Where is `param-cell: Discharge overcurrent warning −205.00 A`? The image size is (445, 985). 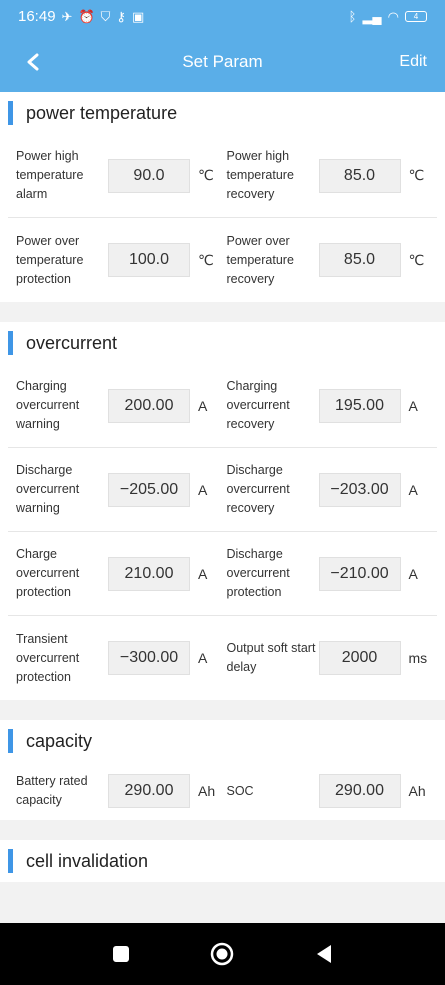
param-cell: Discharge overcurrent warning −205.00 A is located at coordinates (121, 489).